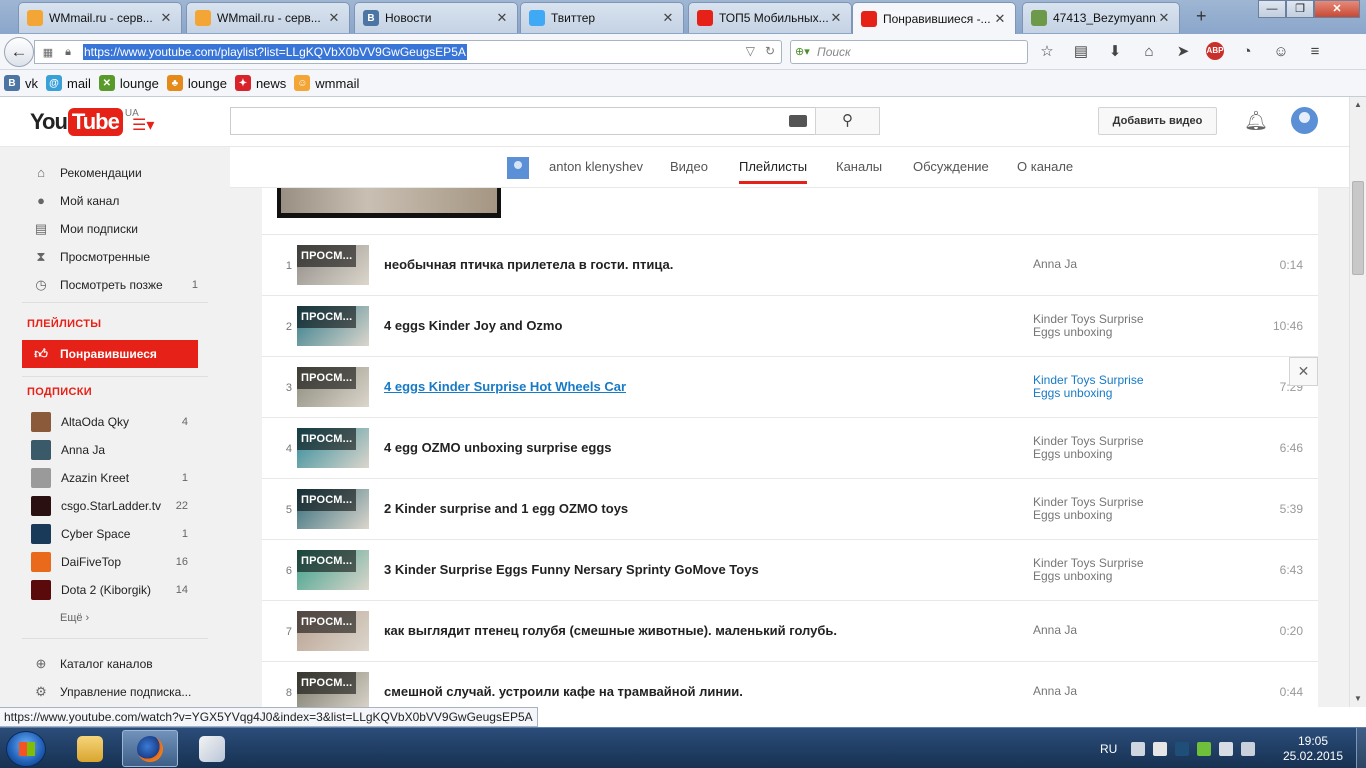 The height and width of the screenshot is (768, 1366). I want to click on browser-tab: Понравившиеся -... ✕, so click(934, 18).